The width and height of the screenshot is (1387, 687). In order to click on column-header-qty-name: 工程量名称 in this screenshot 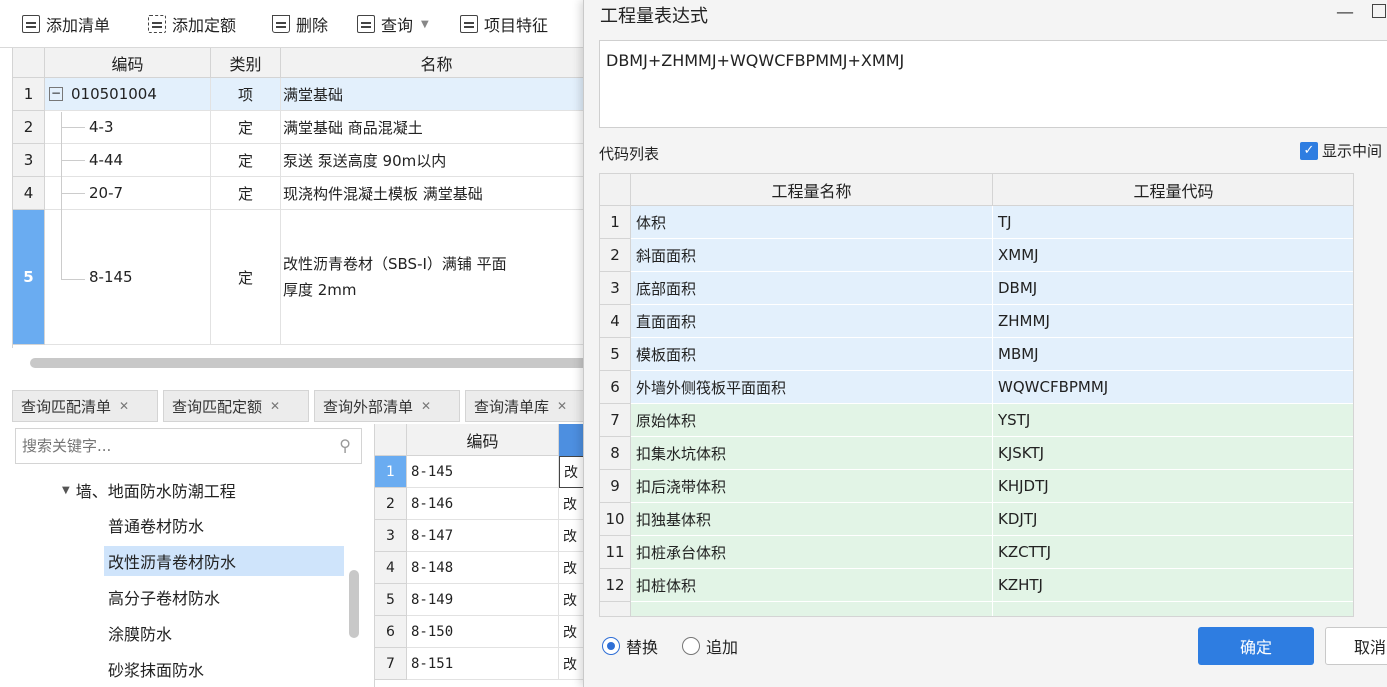, I will do `click(812, 190)`.